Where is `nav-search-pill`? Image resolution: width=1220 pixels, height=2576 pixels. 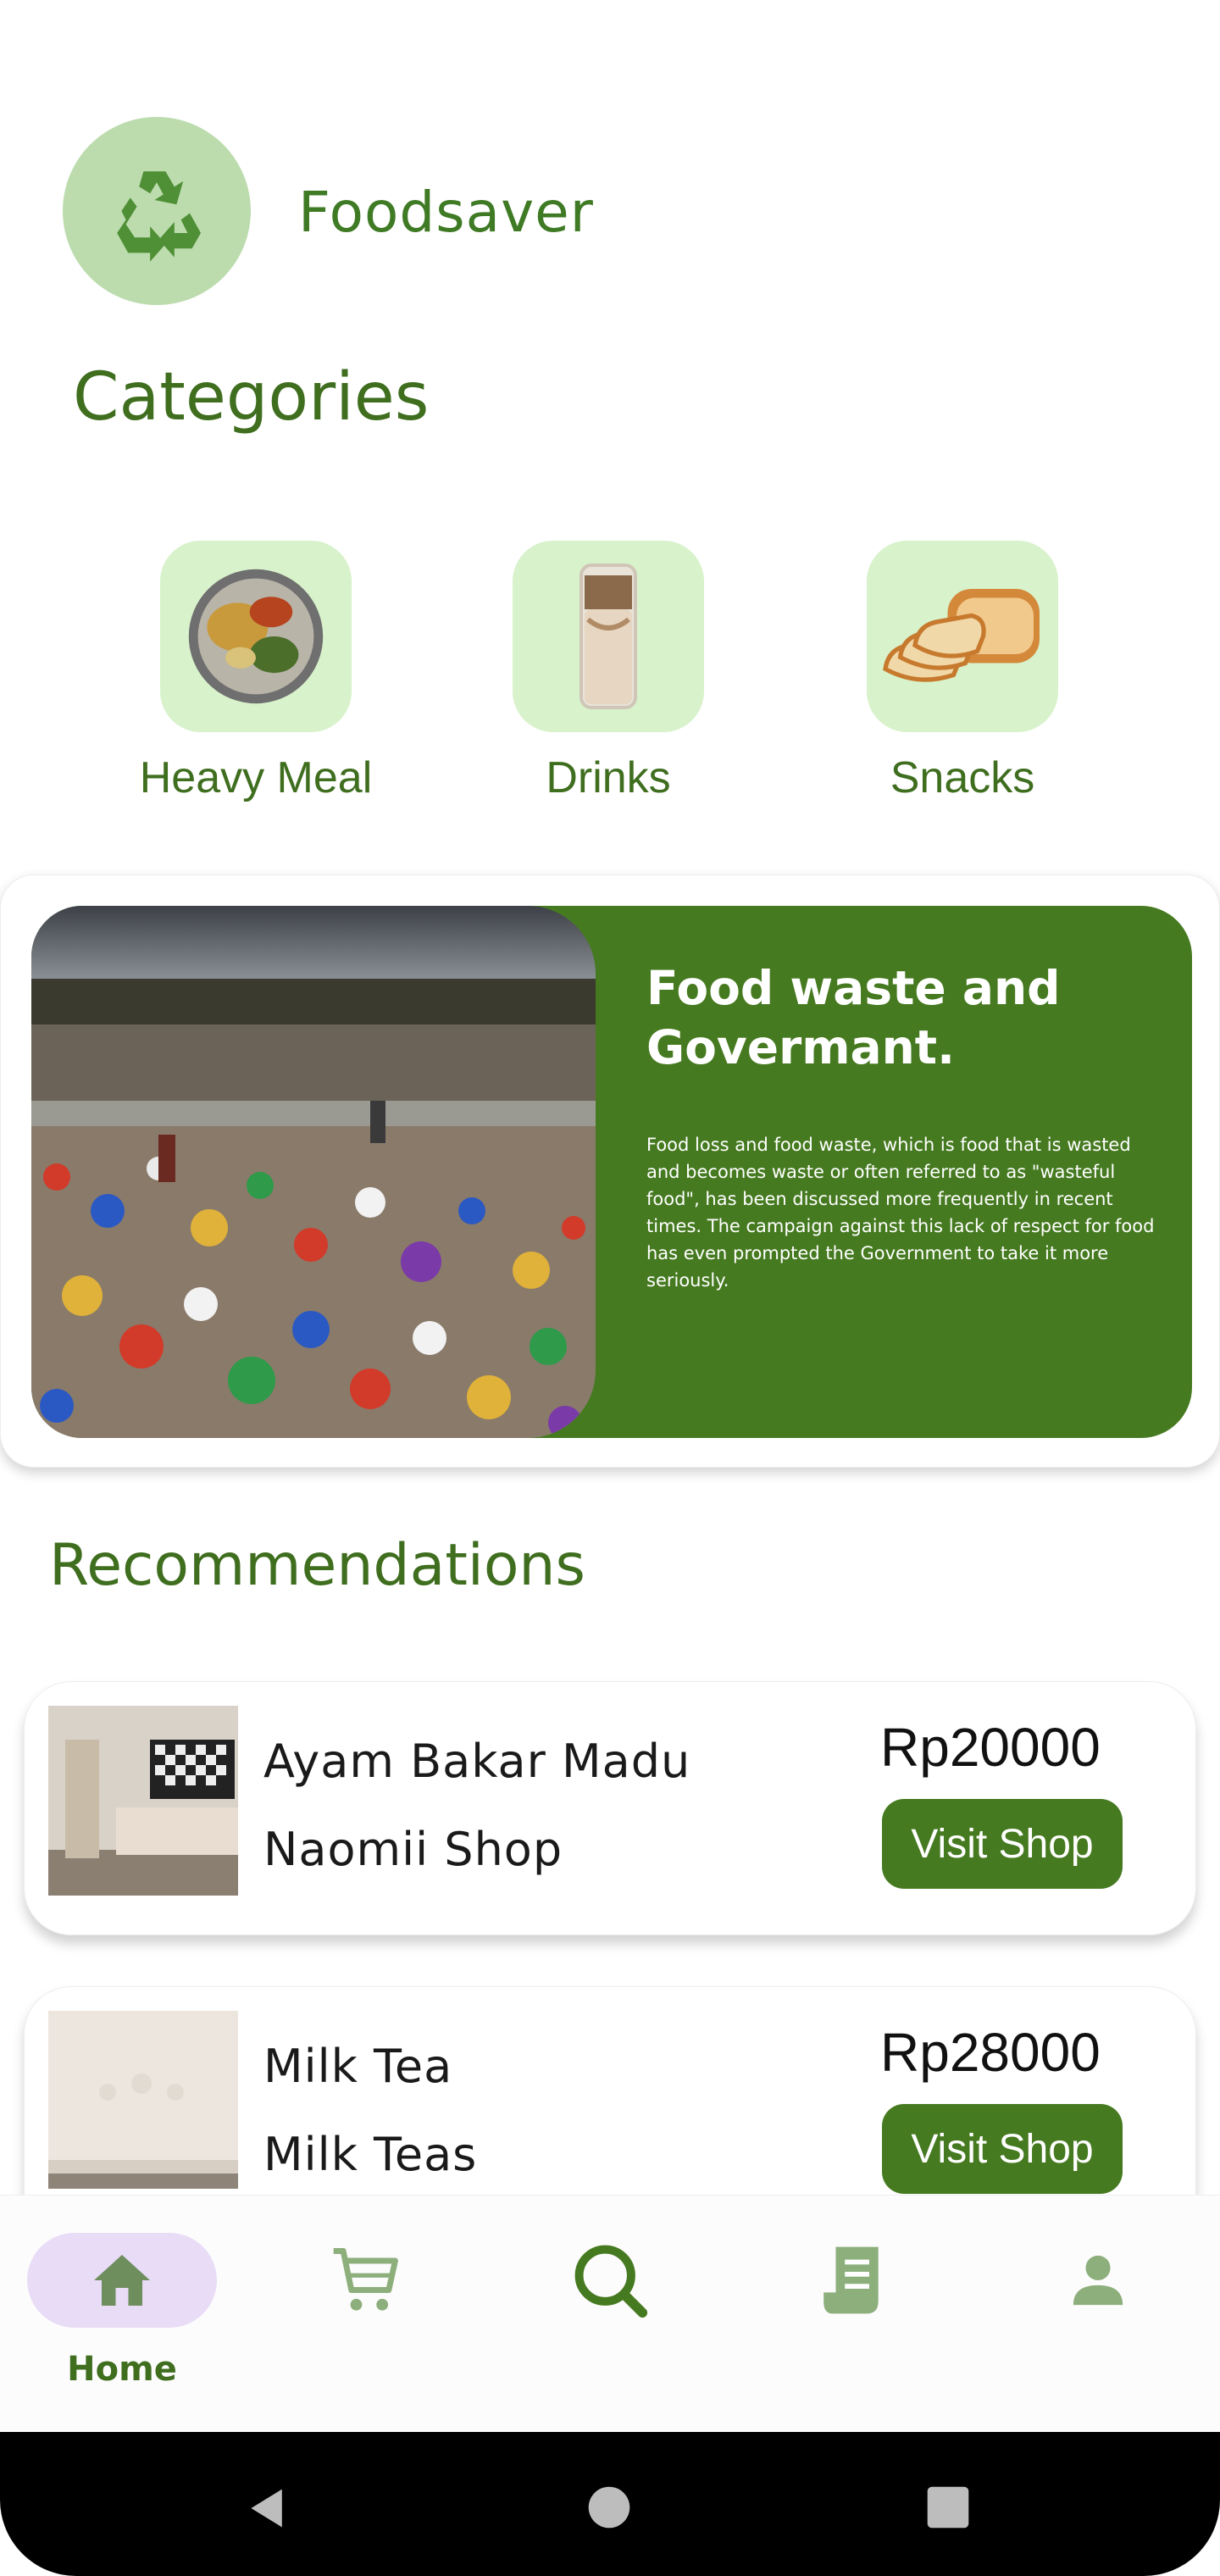
nav-search-pill is located at coordinates (610, 2280).